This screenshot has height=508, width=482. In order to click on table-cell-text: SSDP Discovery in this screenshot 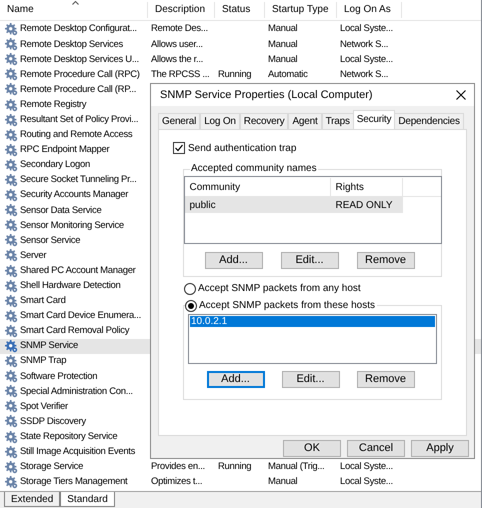, I will do `click(53, 421)`.